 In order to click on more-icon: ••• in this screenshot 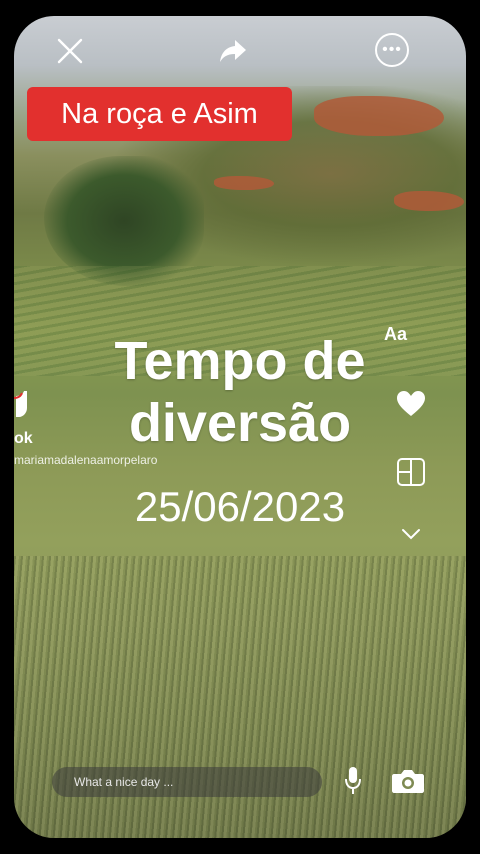, I will do `click(392, 50)`.